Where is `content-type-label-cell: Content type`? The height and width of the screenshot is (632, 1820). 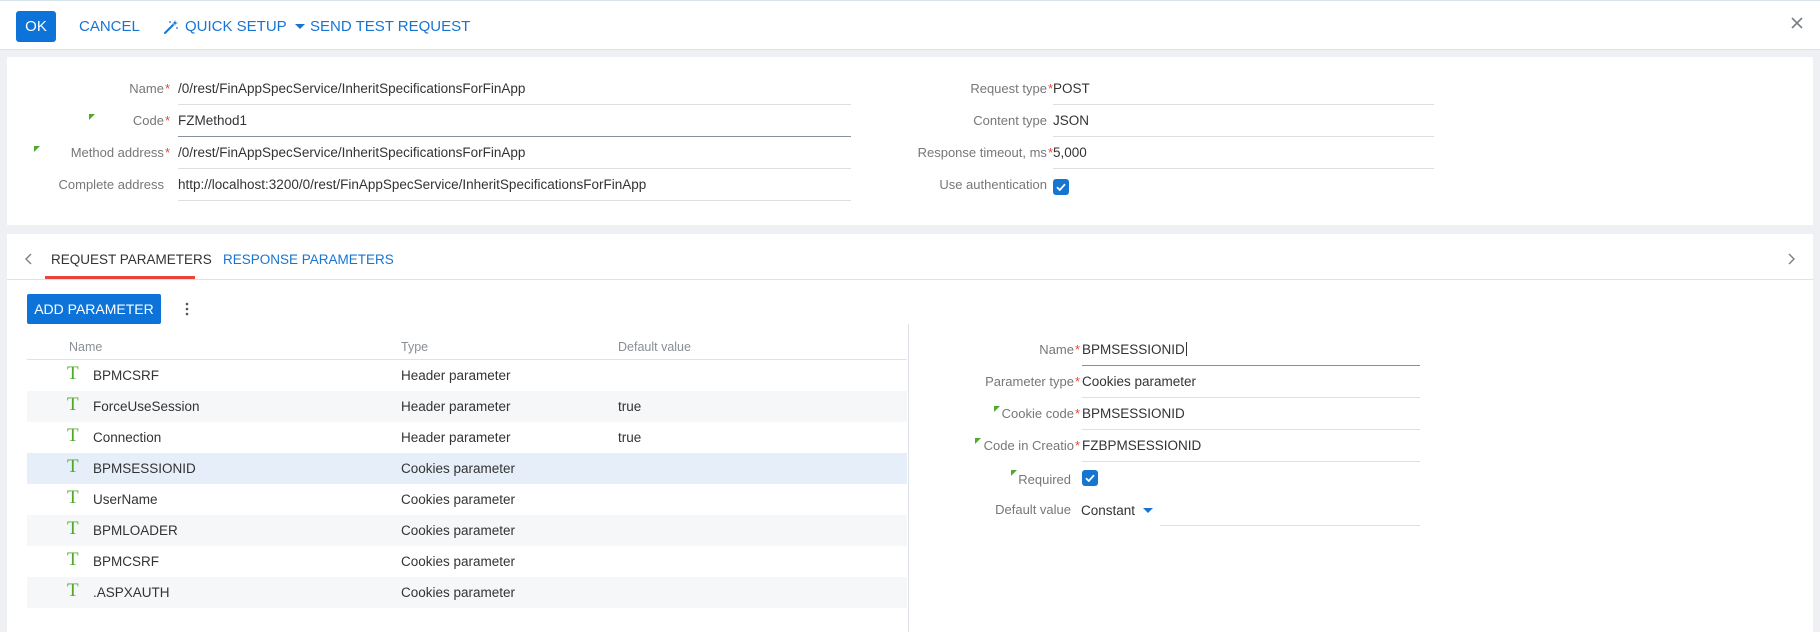 content-type-label-cell: Content type is located at coordinates (967, 121).